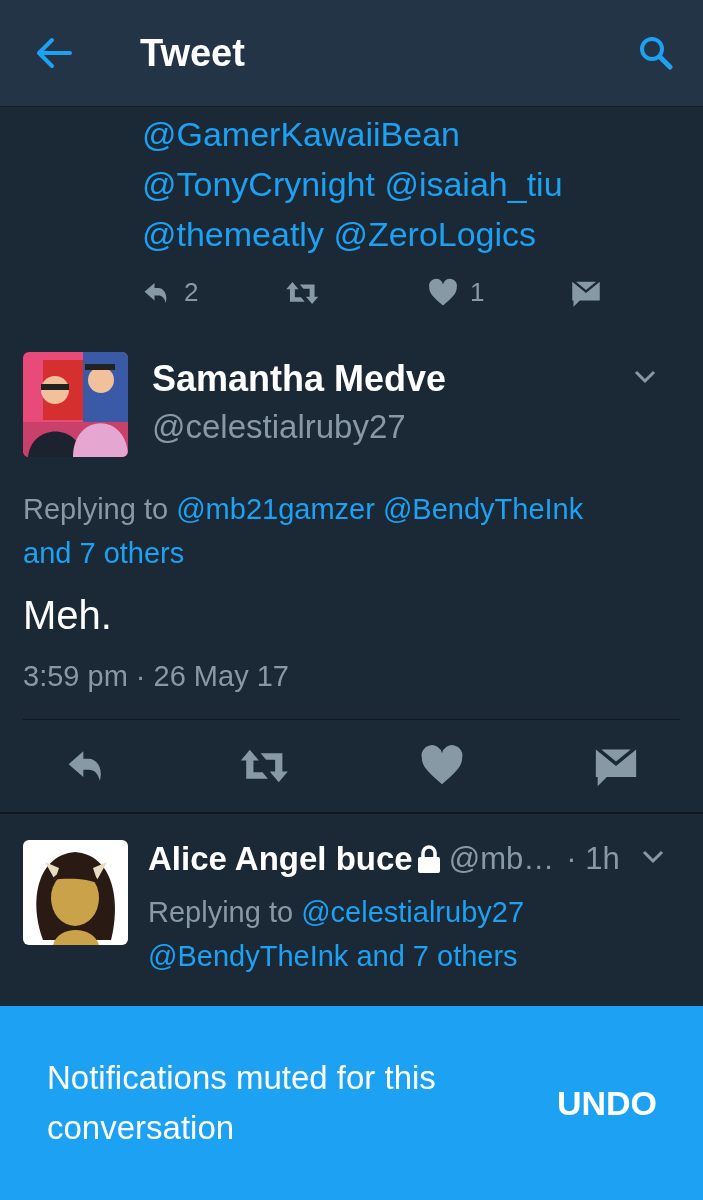 This screenshot has height=1200, width=703. What do you see at coordinates (280, 859) in the screenshot?
I see `user-name: Alice Angel buce` at bounding box center [280, 859].